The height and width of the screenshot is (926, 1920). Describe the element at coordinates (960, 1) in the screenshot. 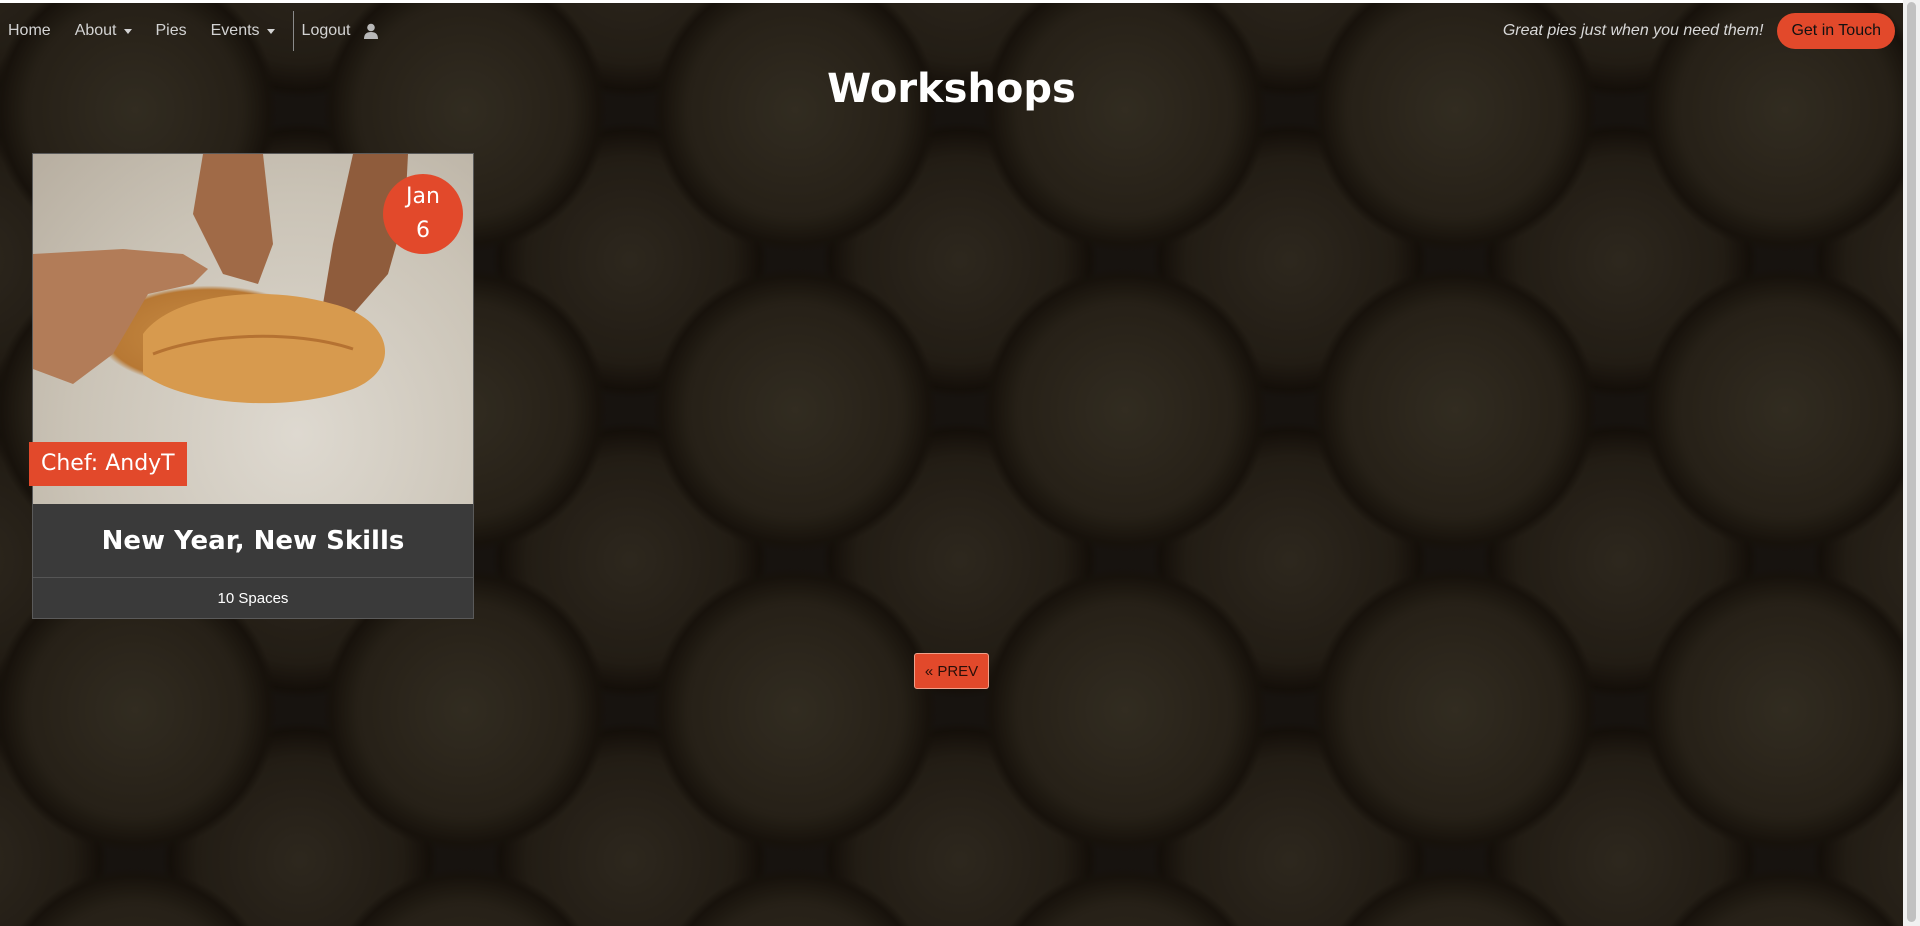

I see `window-top-border` at that location.